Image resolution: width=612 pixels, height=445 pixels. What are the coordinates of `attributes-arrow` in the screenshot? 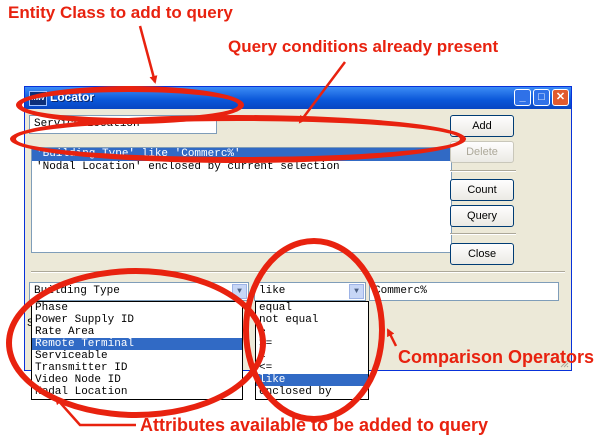 It's located at (95, 411).